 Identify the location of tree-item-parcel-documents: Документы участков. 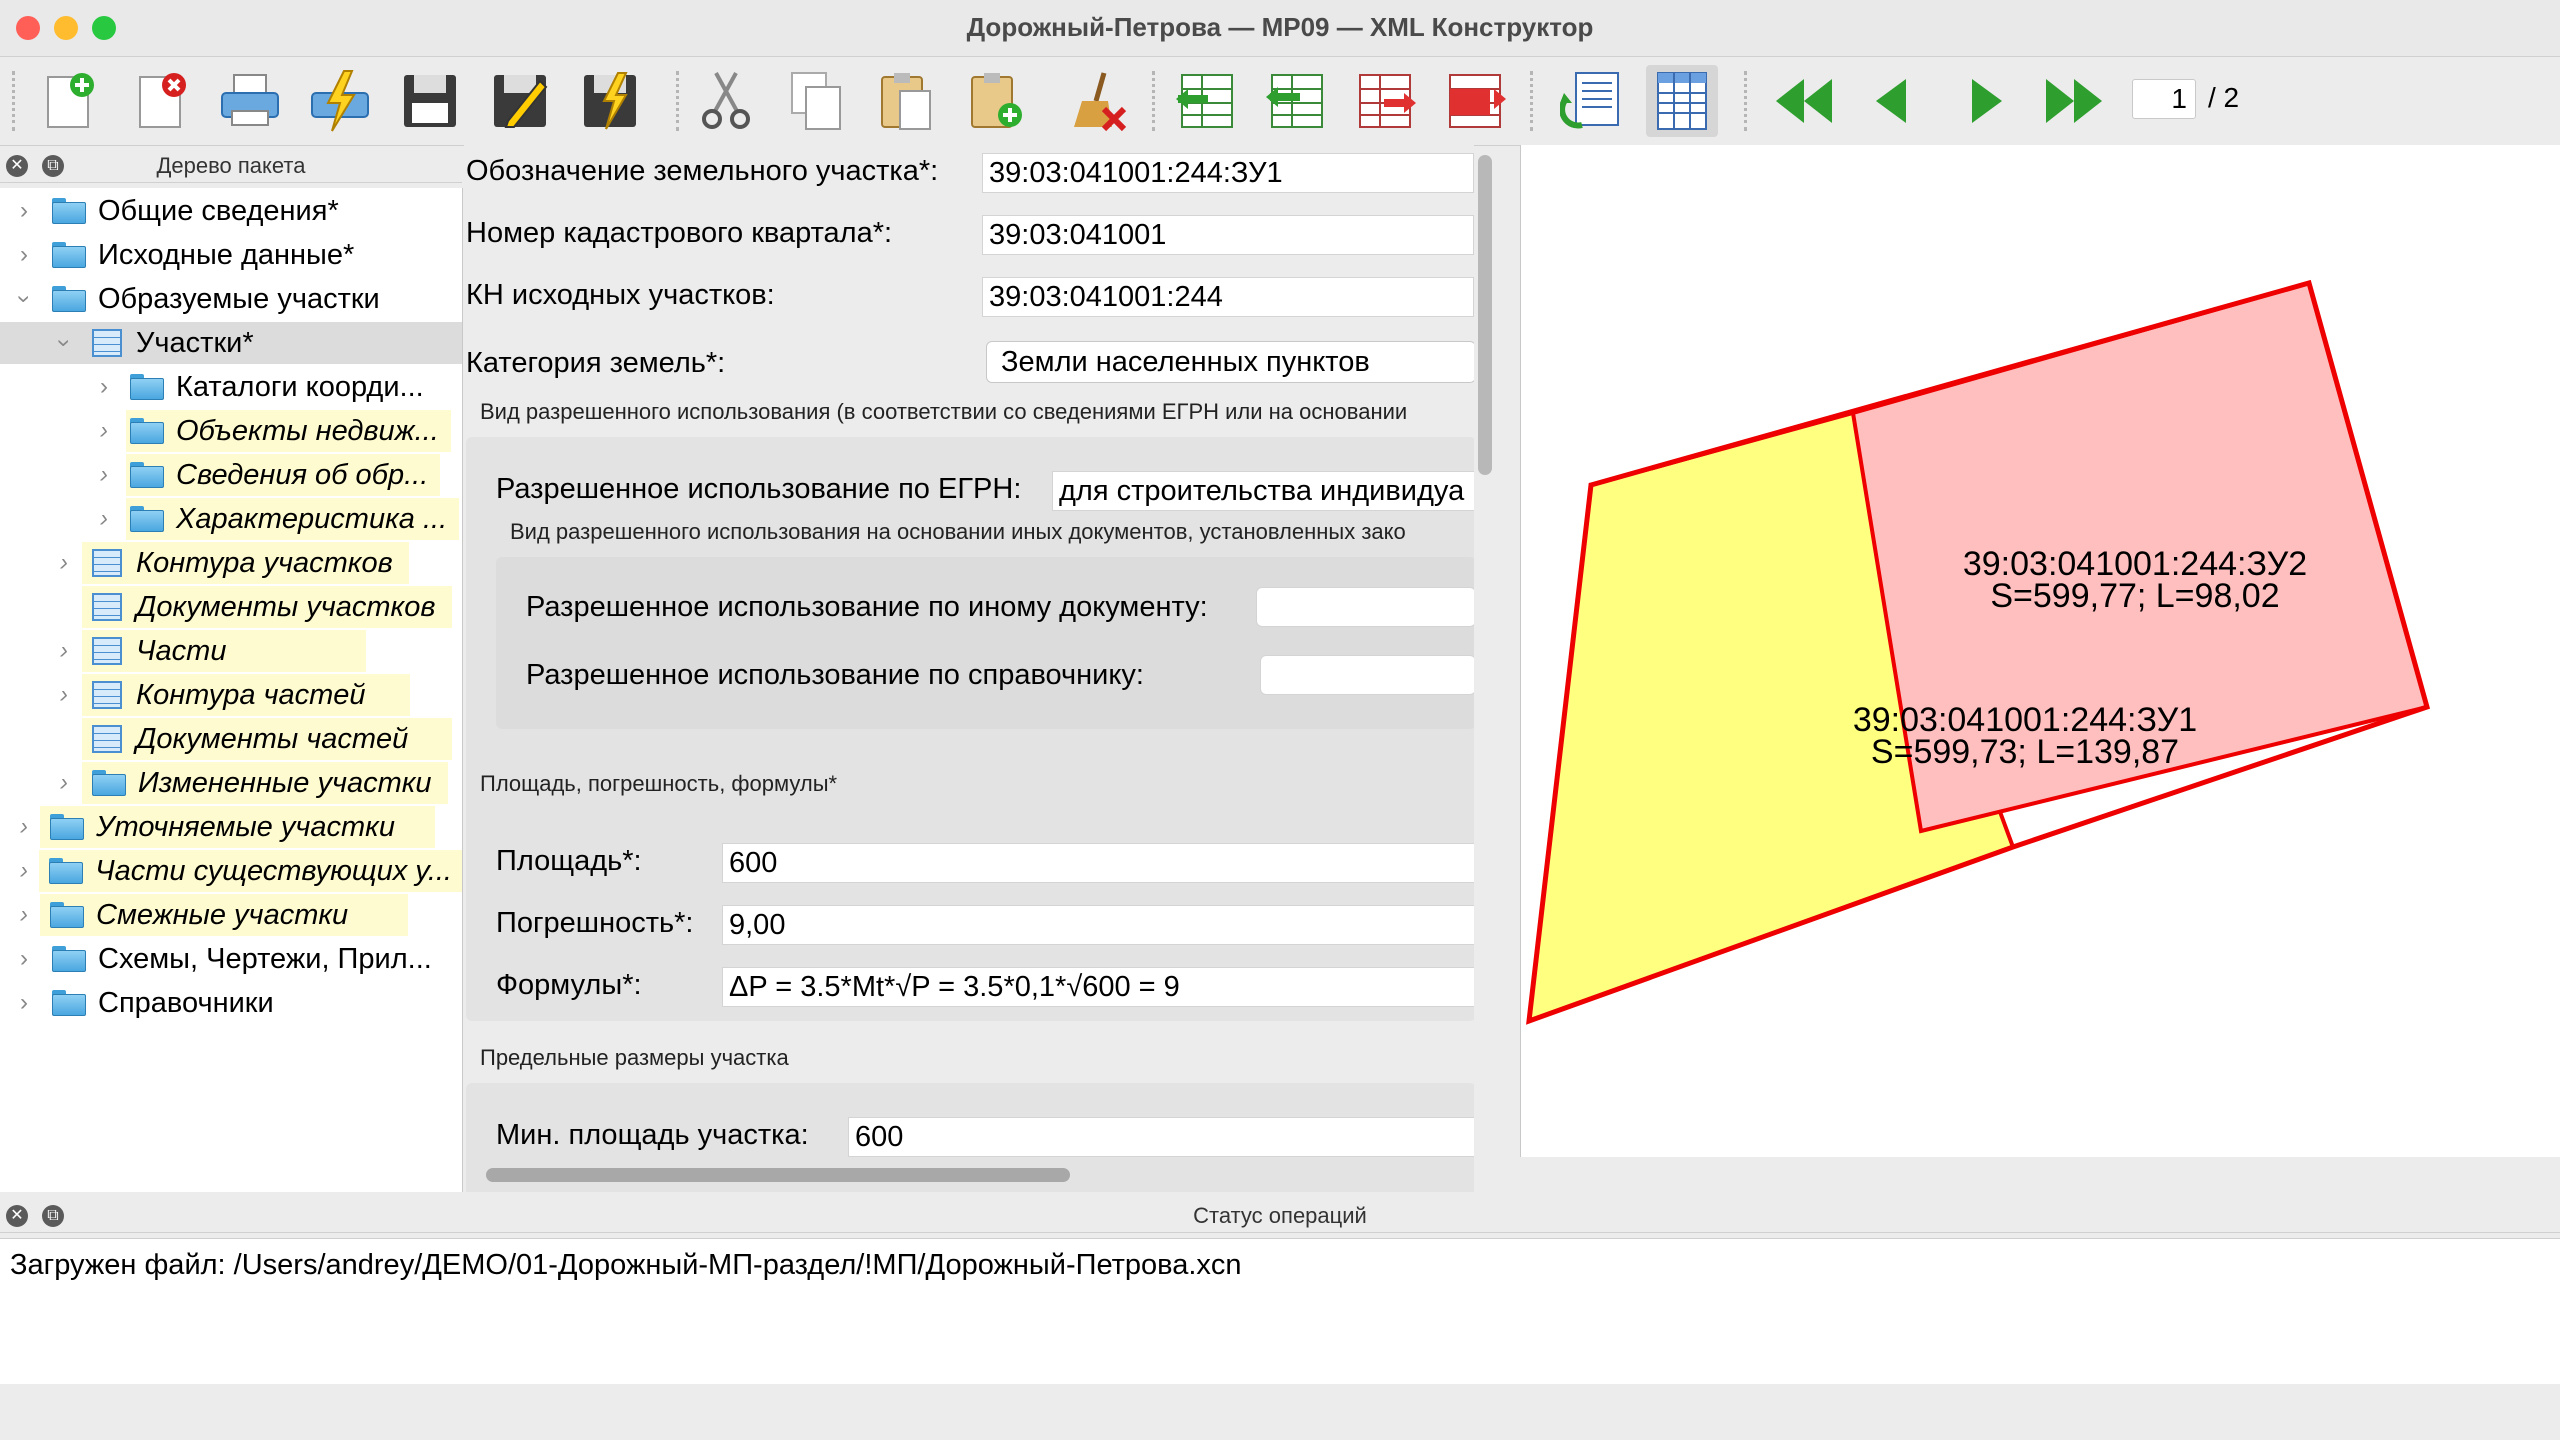
(231, 607).